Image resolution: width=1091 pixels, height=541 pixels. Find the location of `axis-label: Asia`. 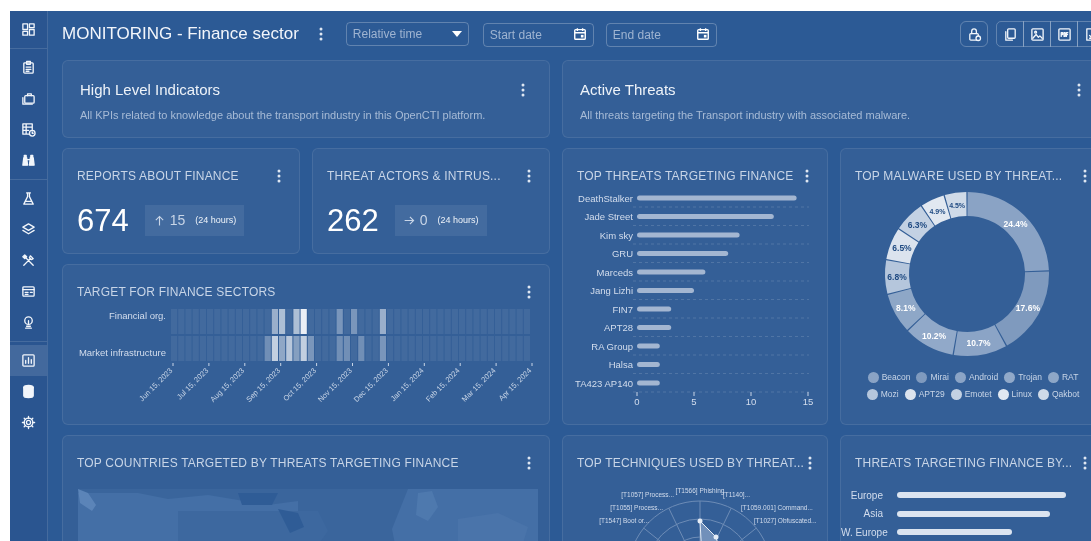

axis-label: Asia is located at coordinates (873, 514).